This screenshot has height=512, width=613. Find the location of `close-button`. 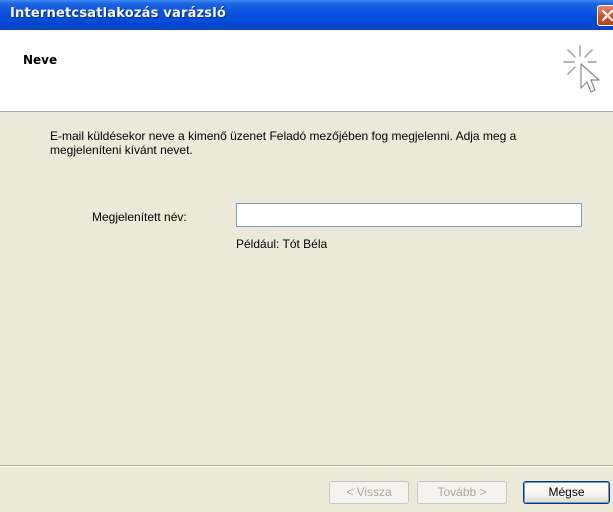

close-button is located at coordinates (605, 15).